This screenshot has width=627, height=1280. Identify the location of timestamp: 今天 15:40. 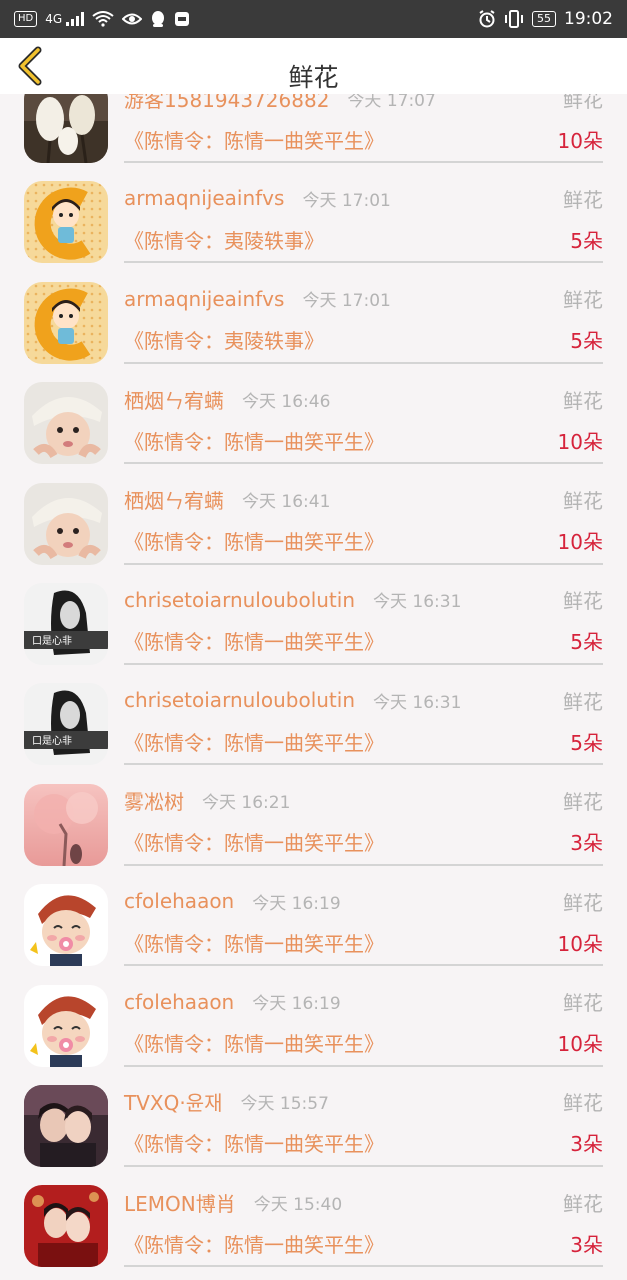
(298, 1204).